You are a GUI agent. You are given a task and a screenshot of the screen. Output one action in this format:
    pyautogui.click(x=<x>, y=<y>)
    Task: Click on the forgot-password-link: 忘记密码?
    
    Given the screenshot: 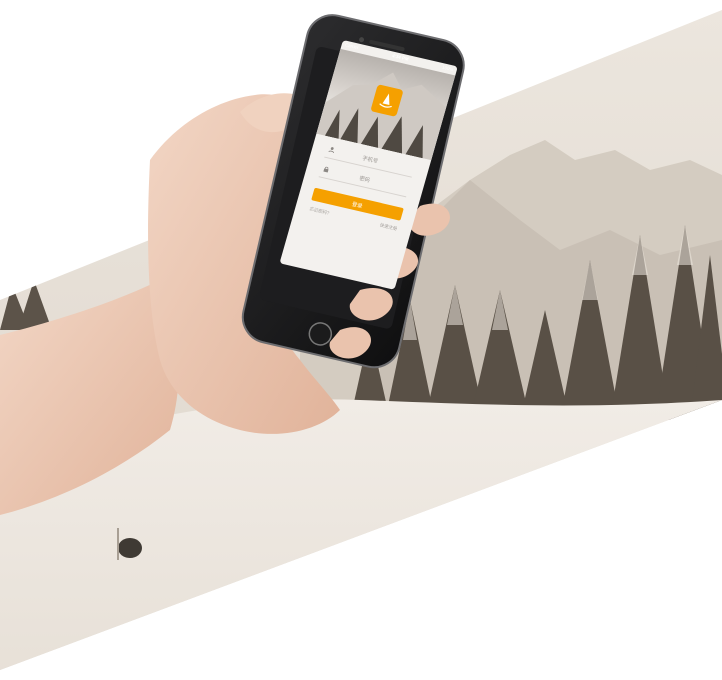 What is the action you would take?
    pyautogui.click(x=319, y=211)
    